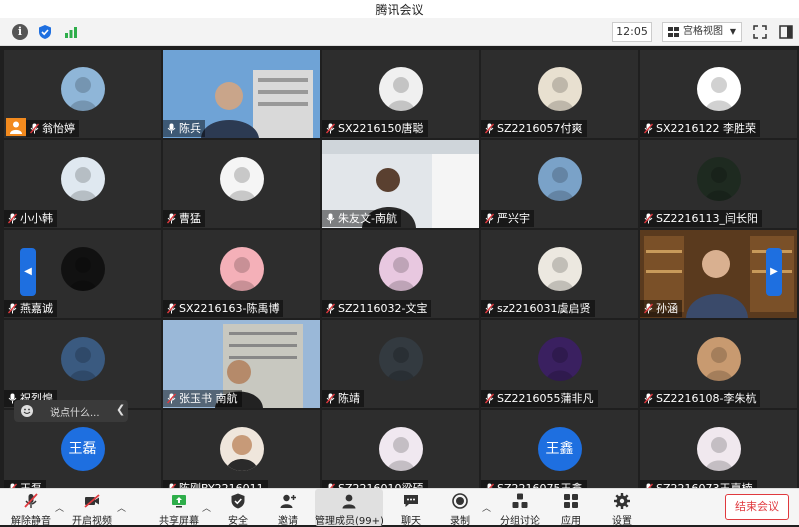  Describe the element at coordinates (381, 128) in the screenshot. I see `participant-name: SX2216150唐聪` at that location.